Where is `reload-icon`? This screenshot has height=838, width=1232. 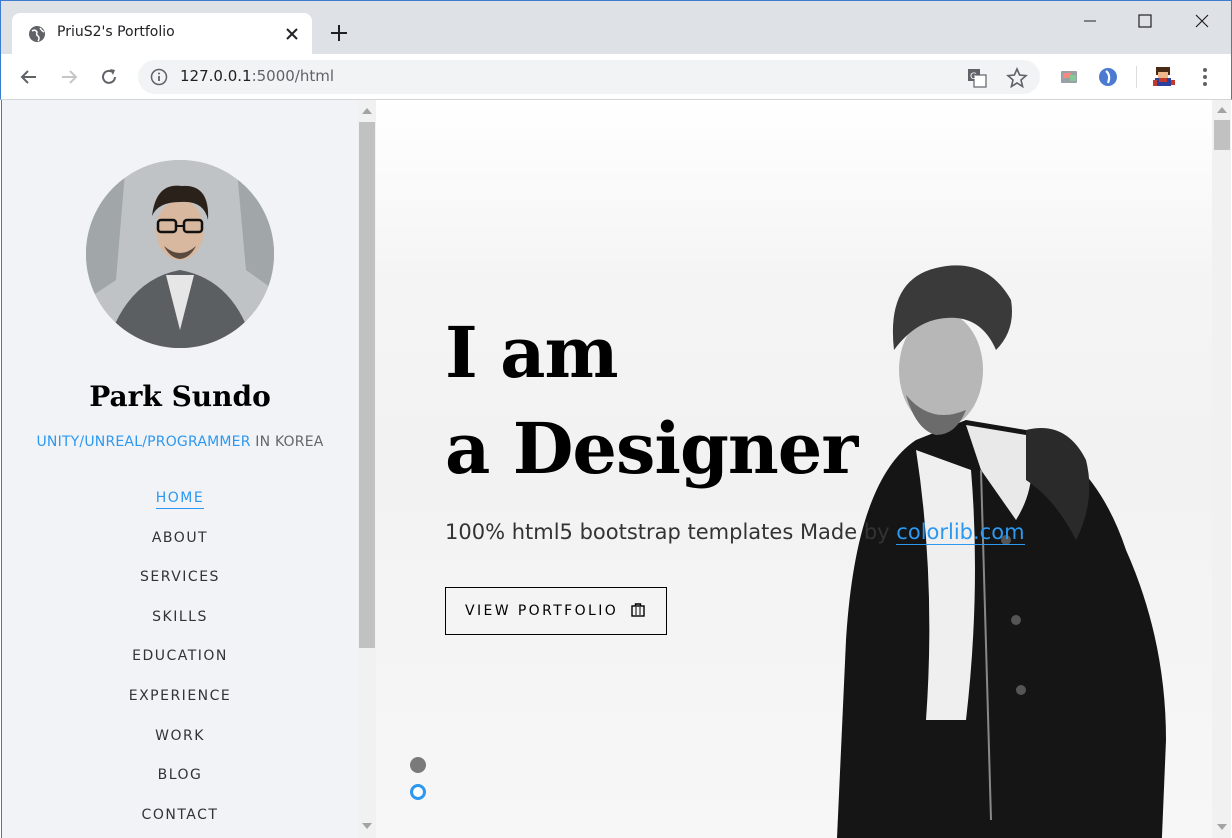 reload-icon is located at coordinates (109, 77).